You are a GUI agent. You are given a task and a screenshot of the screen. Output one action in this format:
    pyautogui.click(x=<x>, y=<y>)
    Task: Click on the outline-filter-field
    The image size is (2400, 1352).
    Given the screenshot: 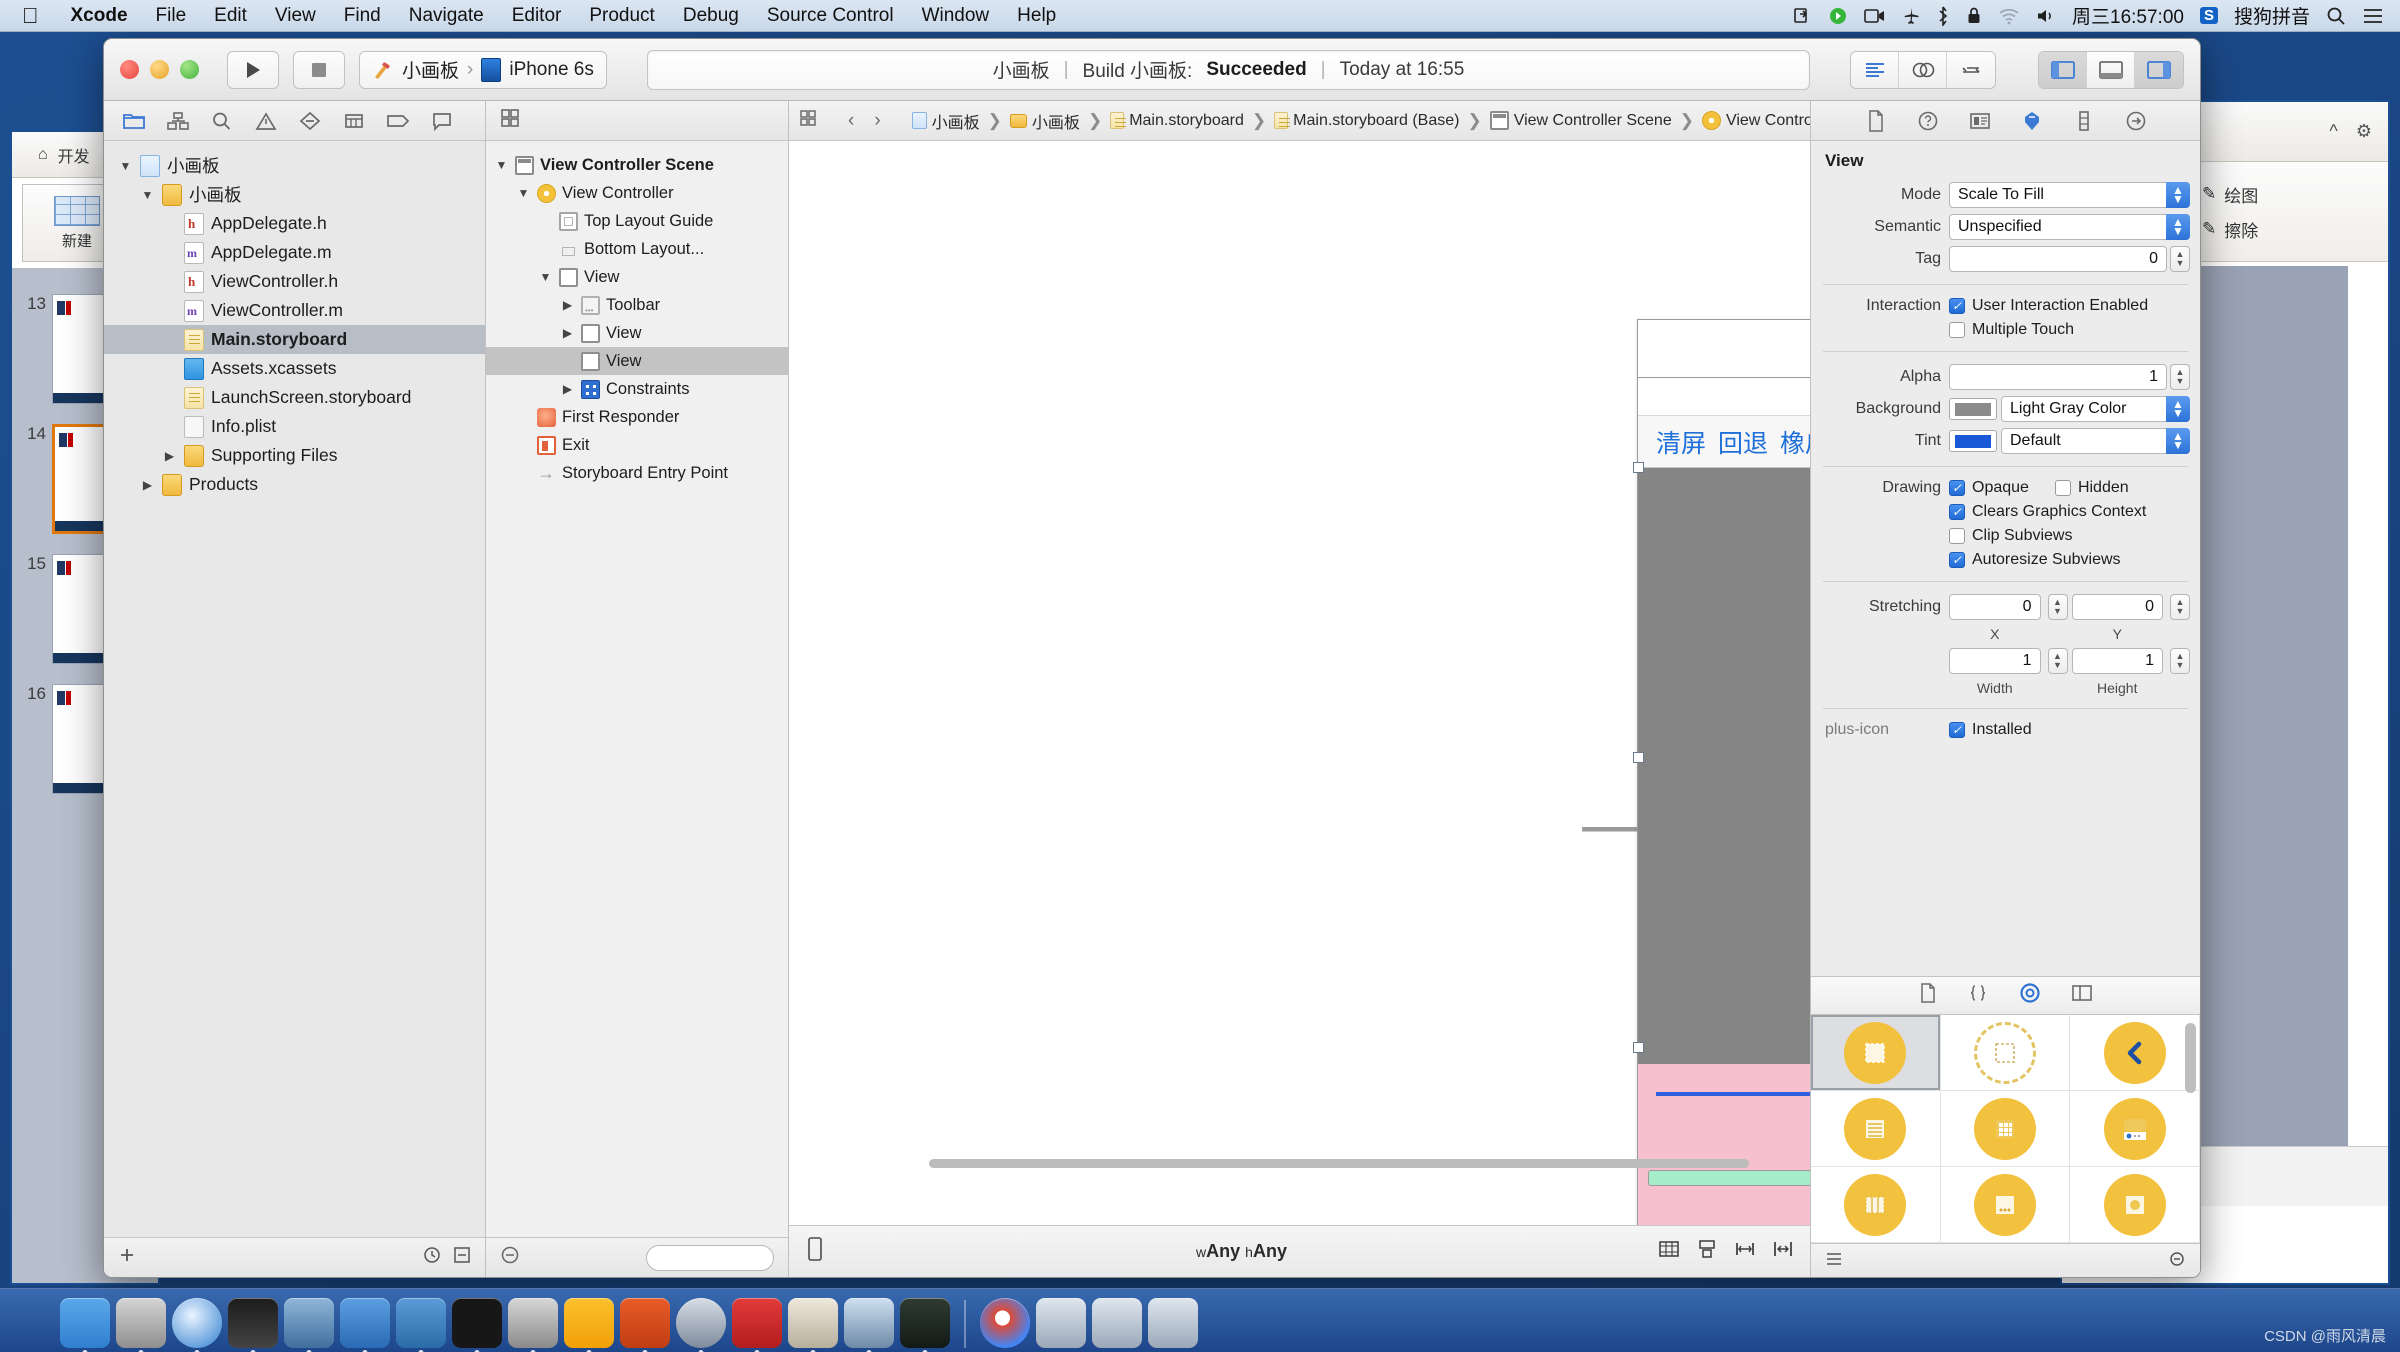 What is the action you would take?
    pyautogui.click(x=710, y=1257)
    